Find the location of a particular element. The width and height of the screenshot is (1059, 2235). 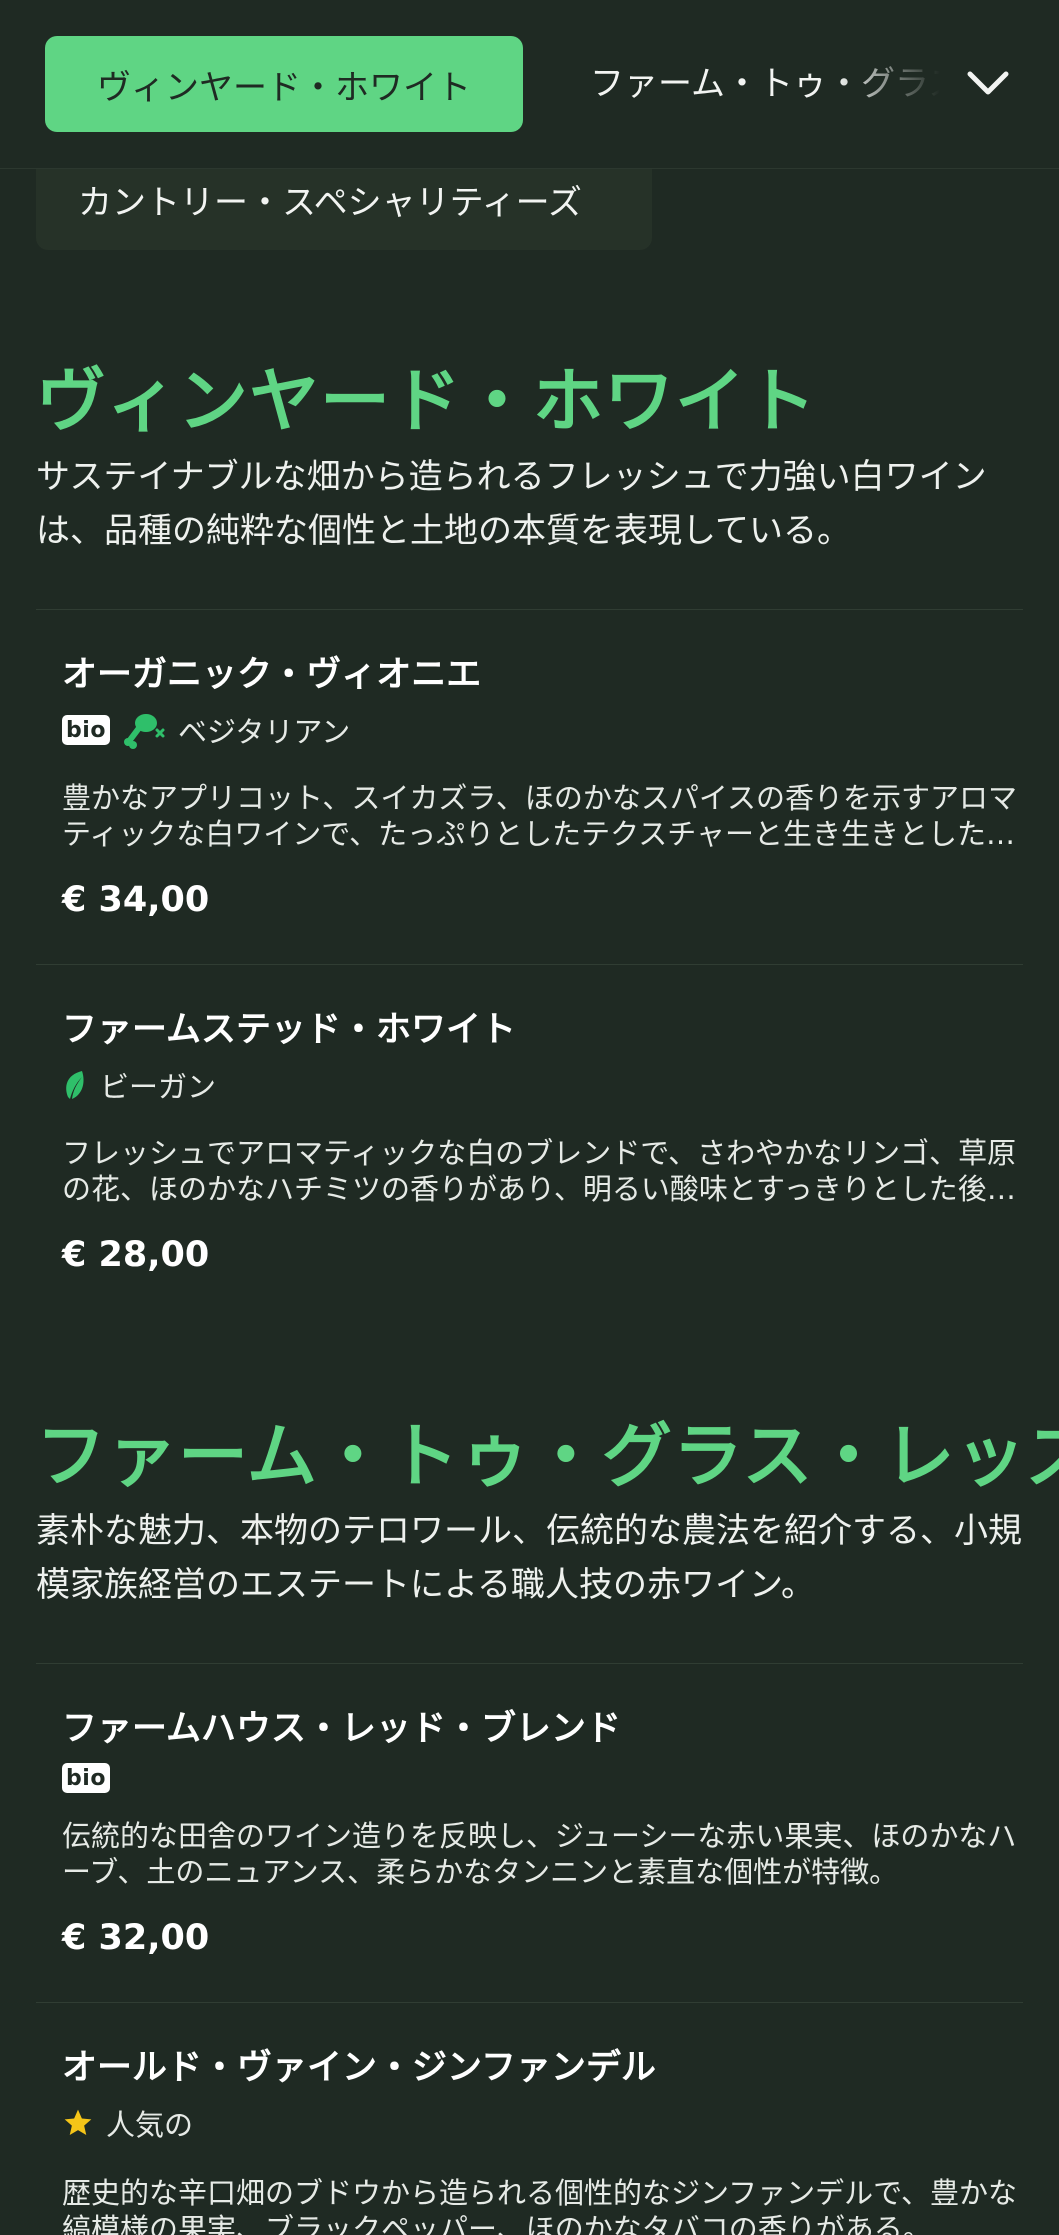

diet-label: ベジタリアン is located at coordinates (264, 732).